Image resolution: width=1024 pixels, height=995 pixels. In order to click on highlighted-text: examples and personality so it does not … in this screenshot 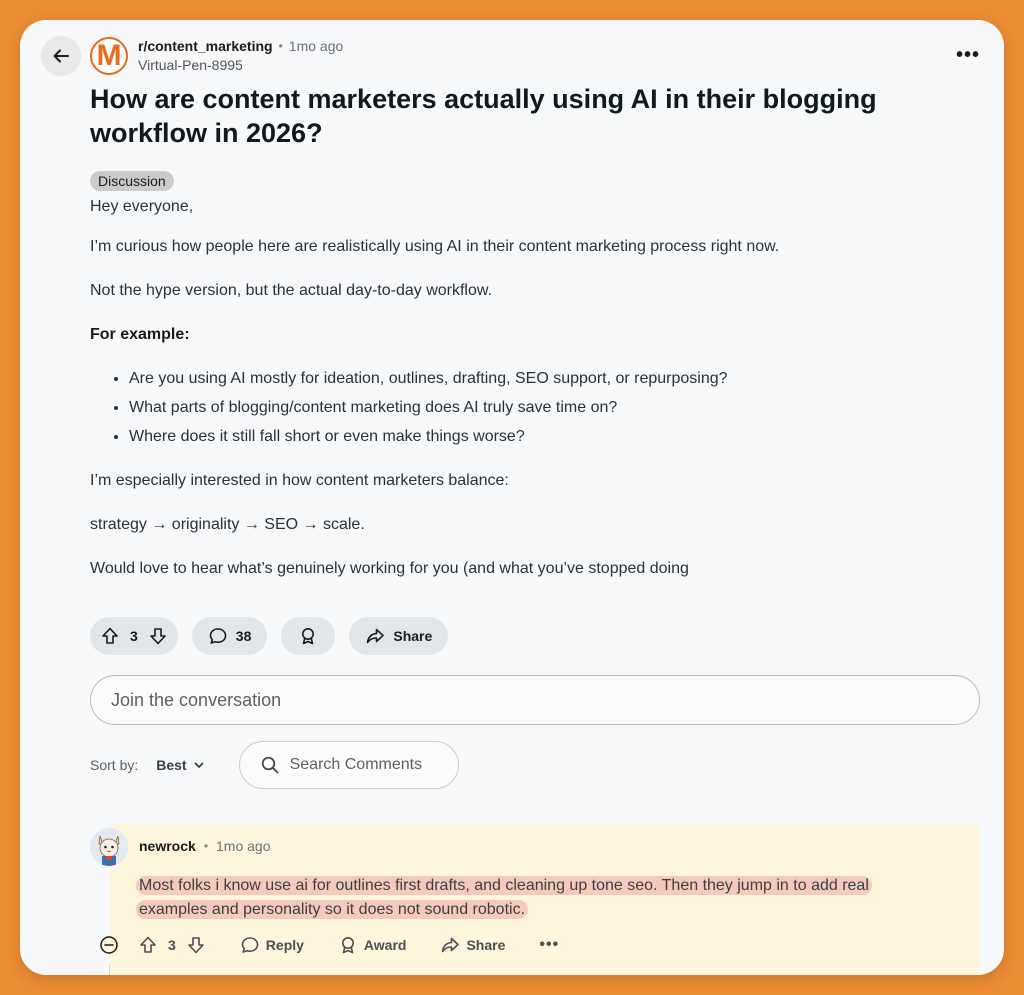, I will do `click(332, 909)`.